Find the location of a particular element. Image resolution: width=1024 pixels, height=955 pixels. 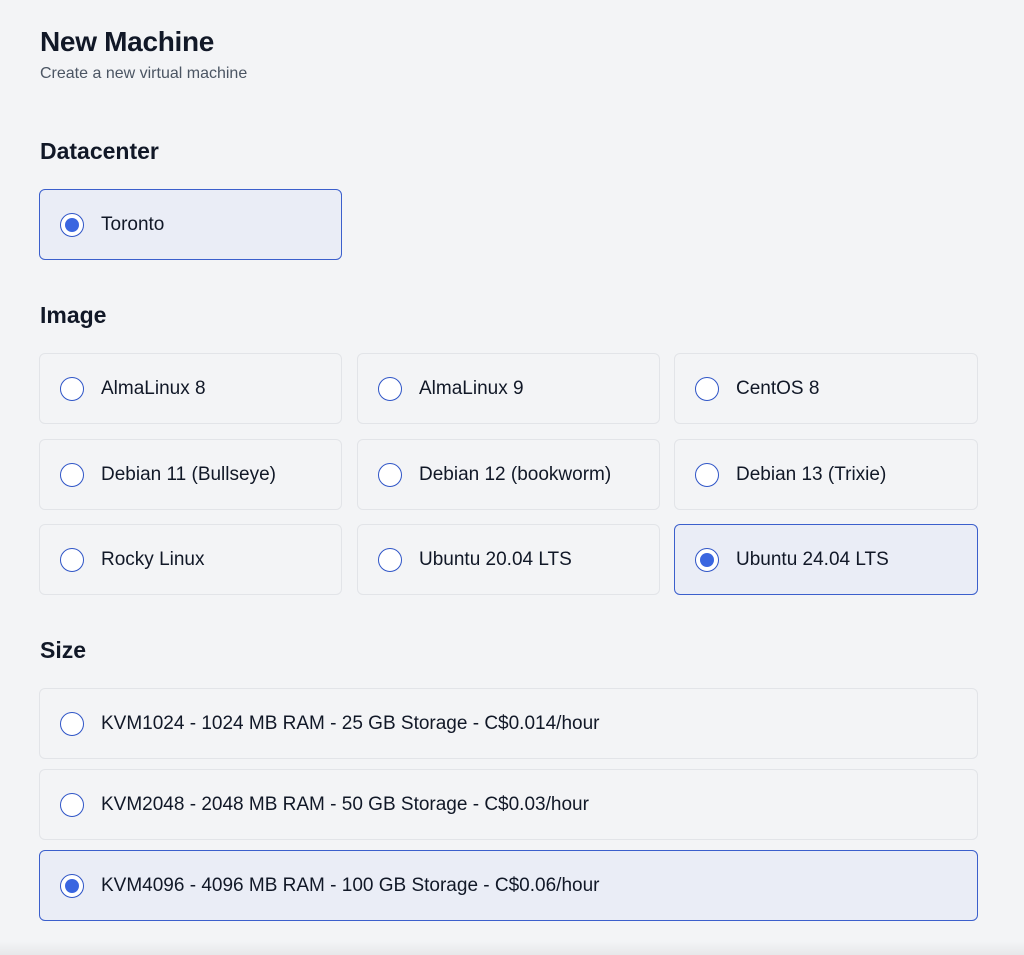

image-option-ubuntu-20-04: Ubuntu 20.04 LTS is located at coordinates (508, 559).